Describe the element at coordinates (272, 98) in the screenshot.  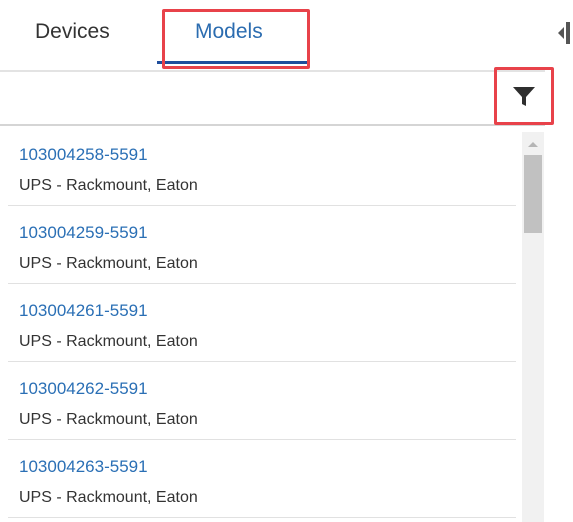
I see `filter-row` at that location.